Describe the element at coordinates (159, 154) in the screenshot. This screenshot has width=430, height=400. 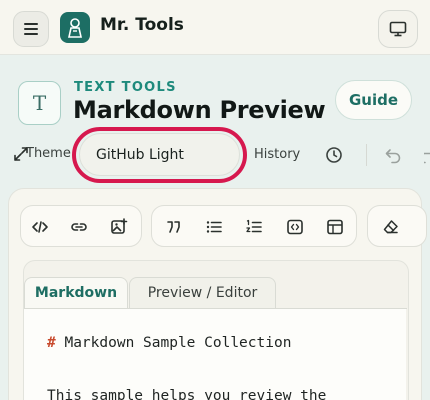
I see `theme-select: GitHub Light` at that location.